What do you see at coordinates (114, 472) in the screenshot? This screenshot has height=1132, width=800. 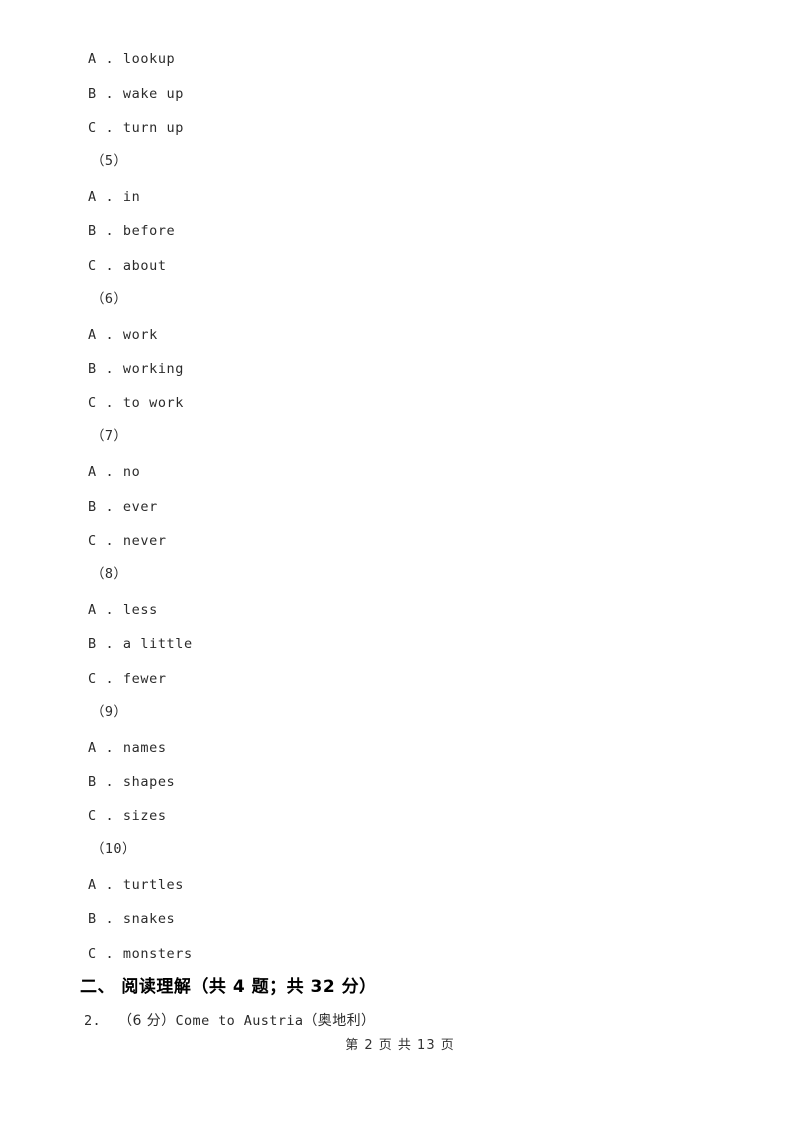 I see `option-item: A . no` at bounding box center [114, 472].